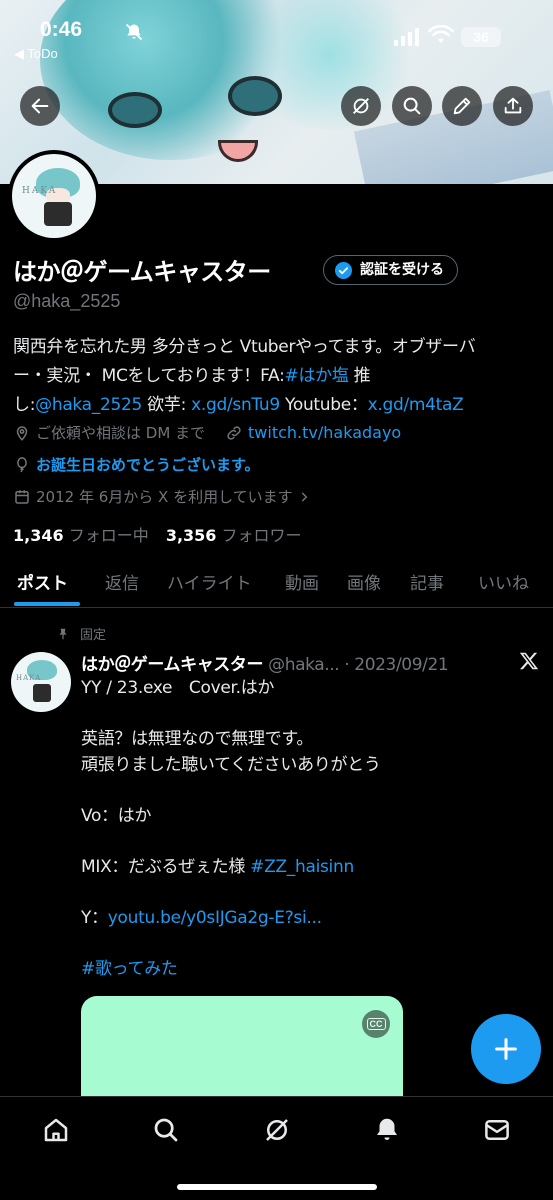 The height and width of the screenshot is (1200, 553). Describe the element at coordinates (387, 1130) in the screenshot. I see `bell-icon` at that location.